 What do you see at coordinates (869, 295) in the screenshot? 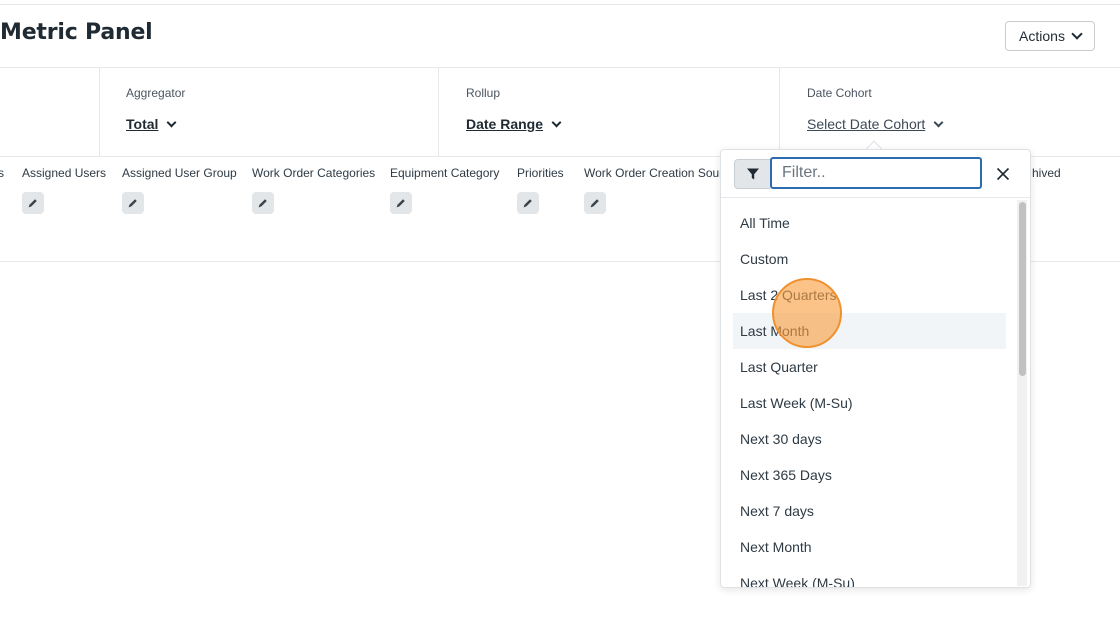
I see `dropdown-option: Last 2 Quarters` at bounding box center [869, 295].